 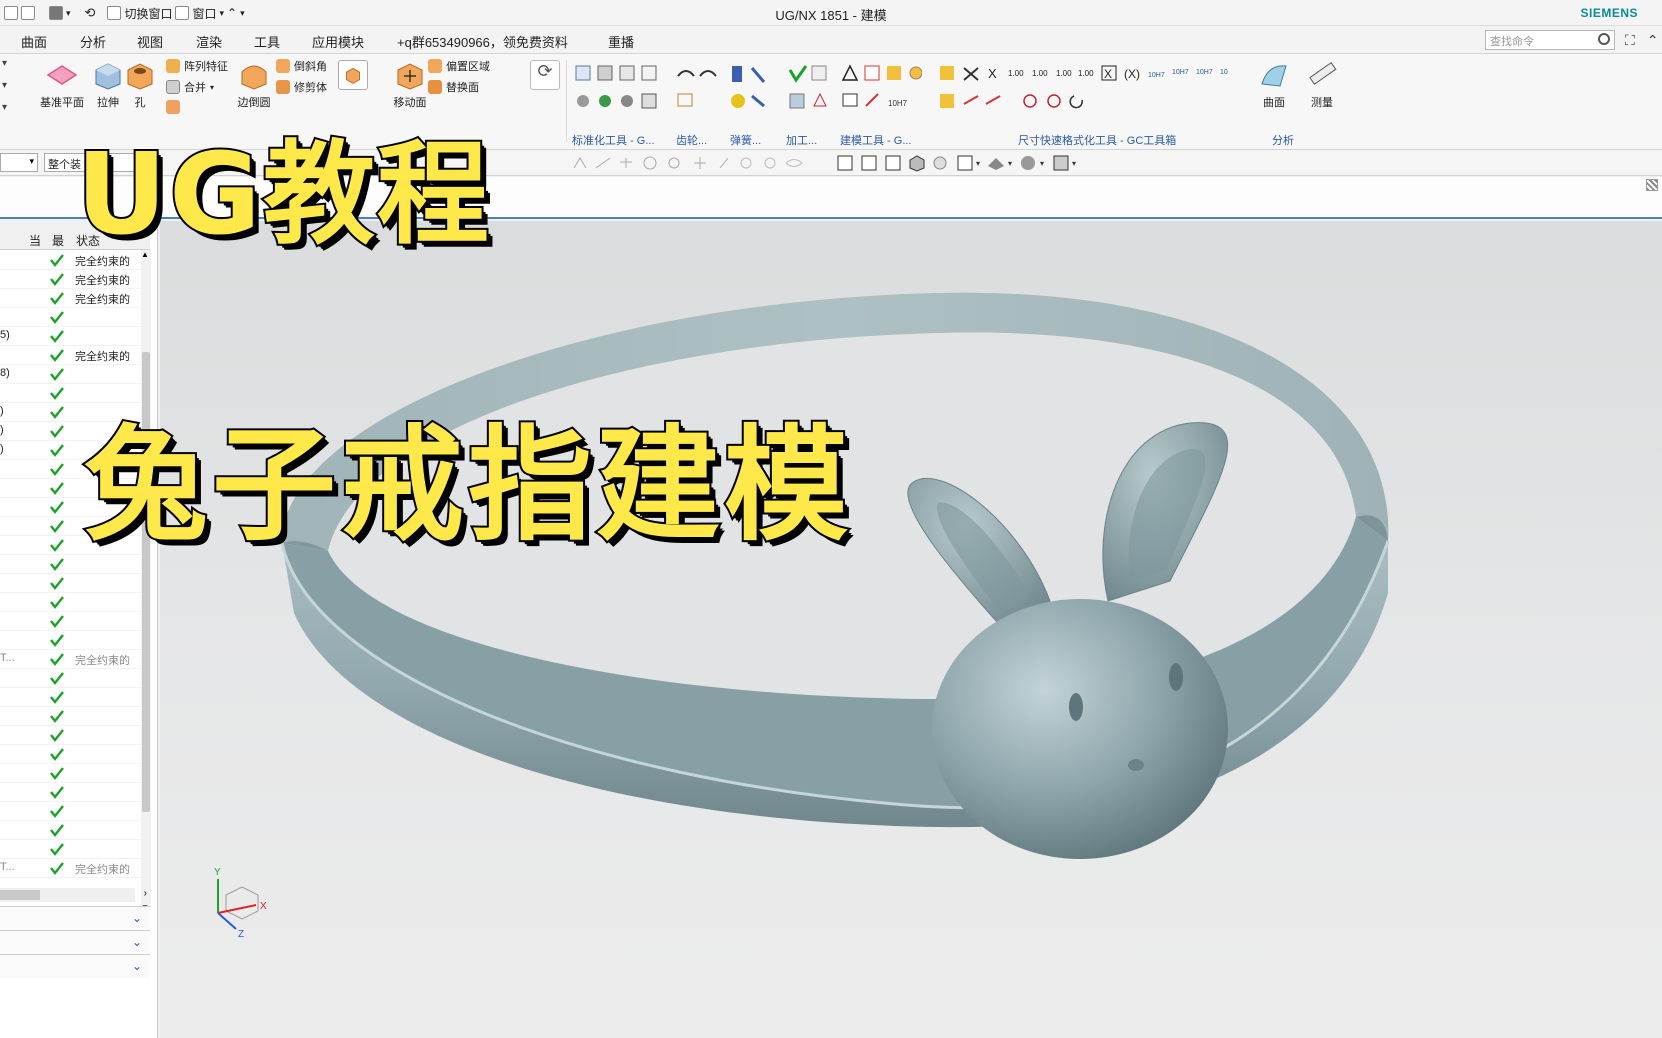 I want to click on menu-promo-text: +q群653490966，领免费资料, so click(x=482, y=41).